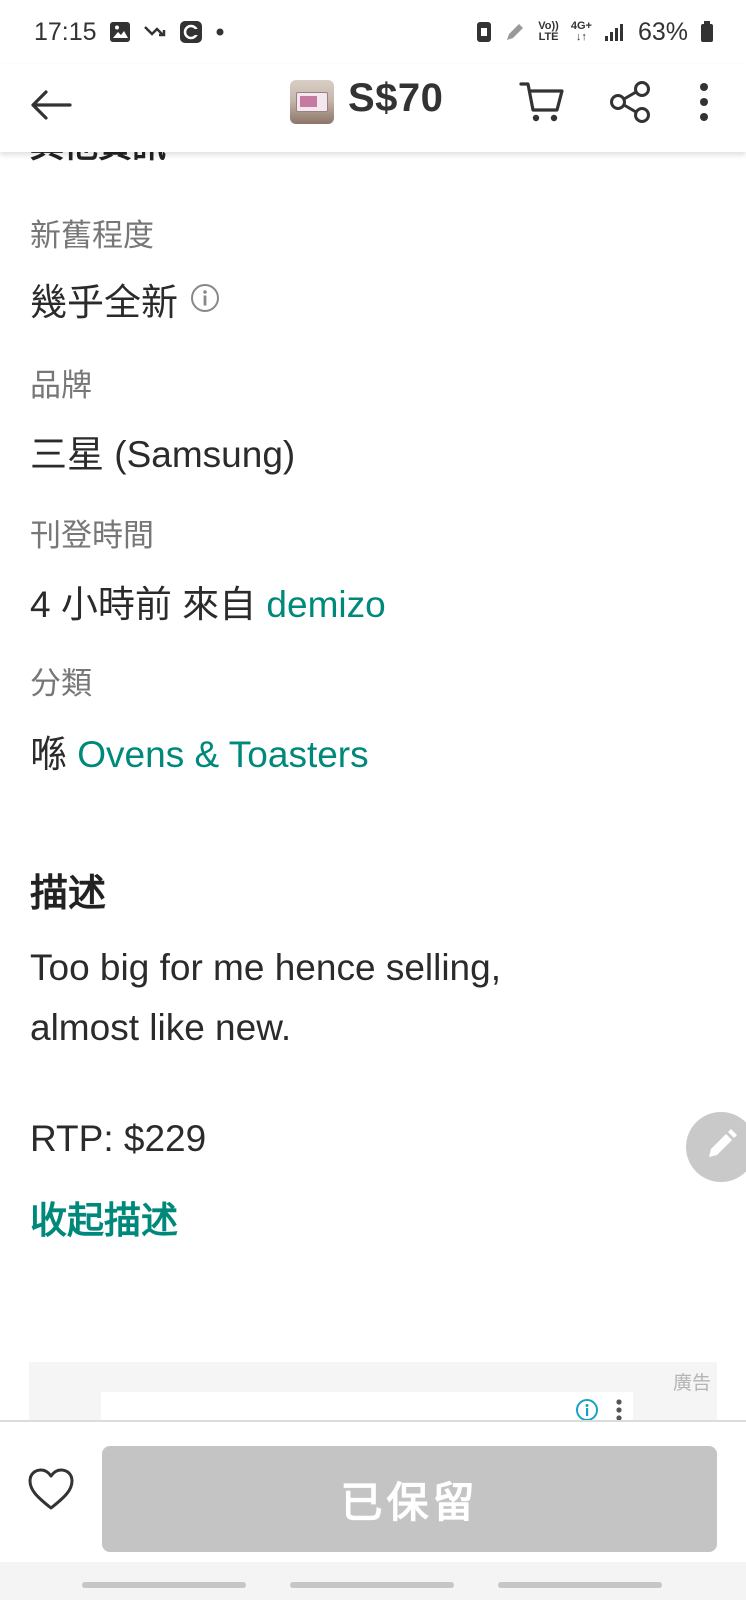  I want to click on brand-value: 三星 (Samsung), so click(163, 454).